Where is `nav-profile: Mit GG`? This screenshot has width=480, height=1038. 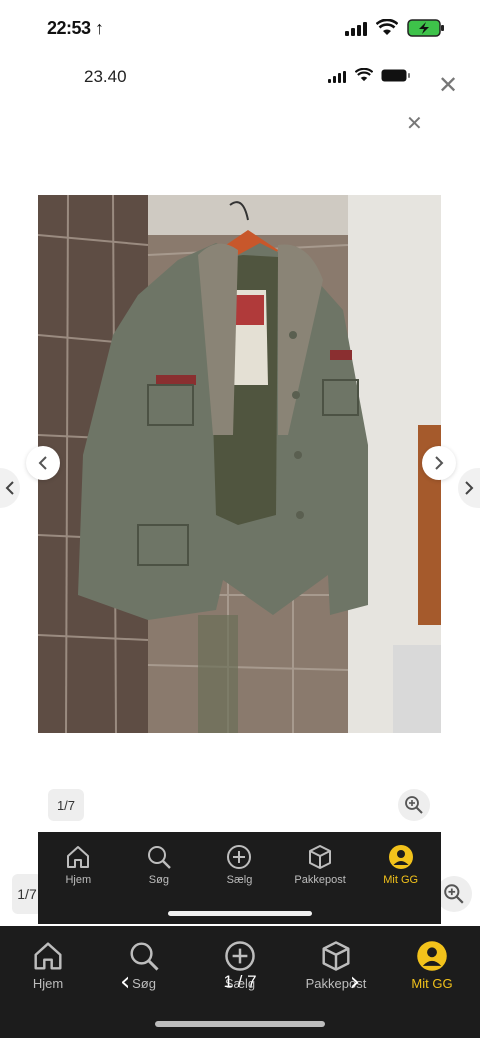
nav-profile: Mit GG is located at coordinates (432, 989).